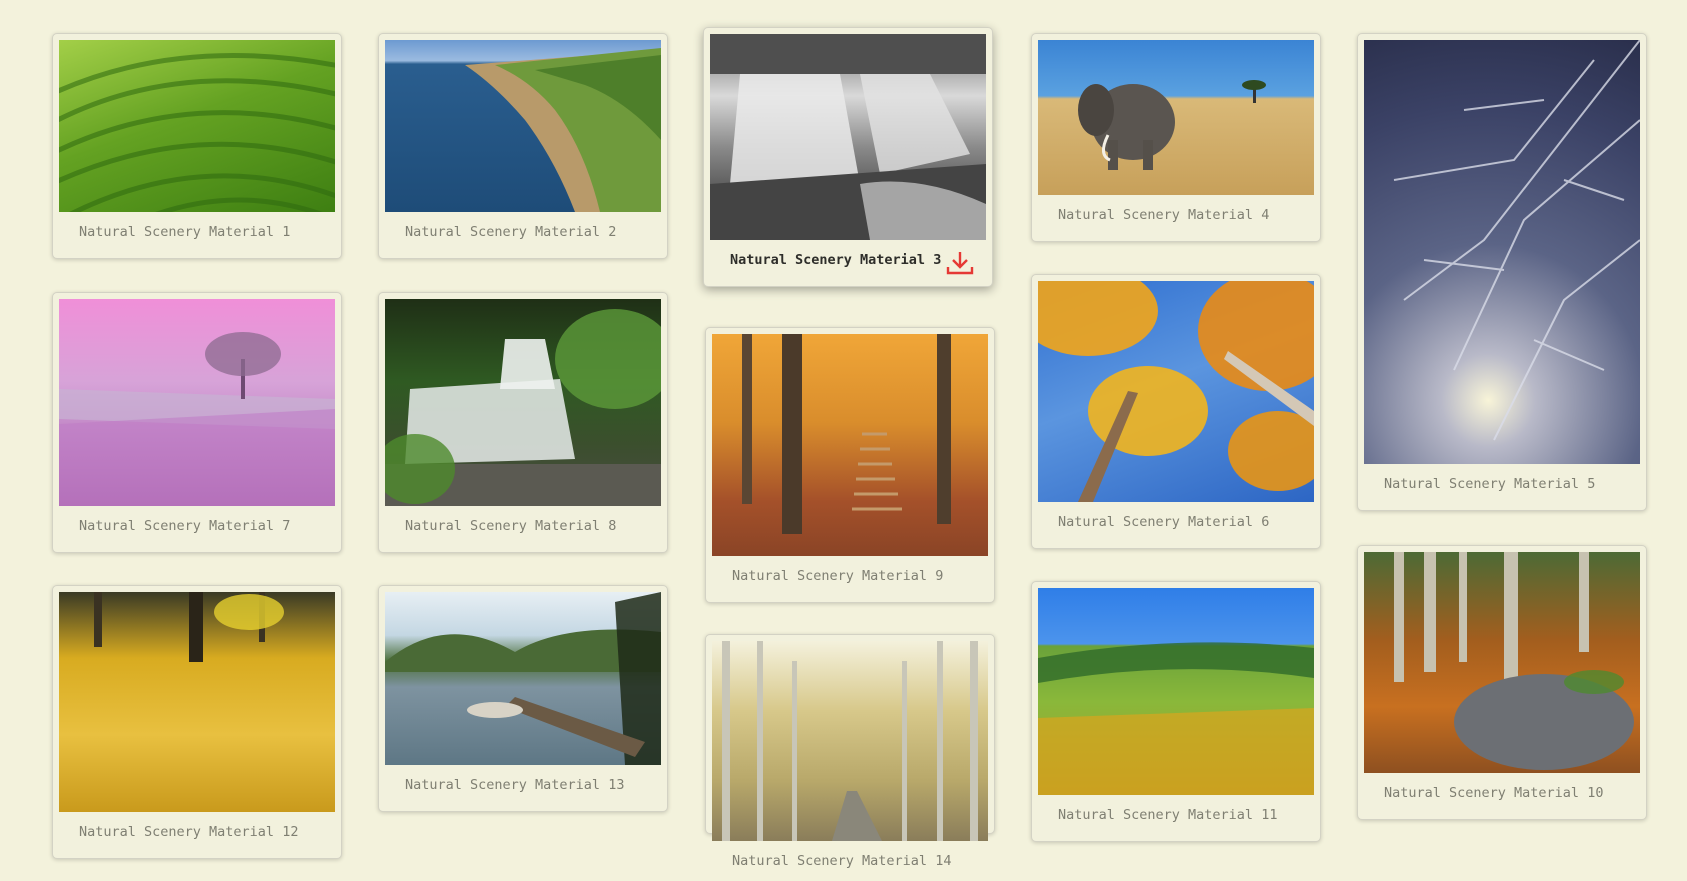 The height and width of the screenshot is (881, 1687). I want to click on tree-road-graphic, so click(850, 741).